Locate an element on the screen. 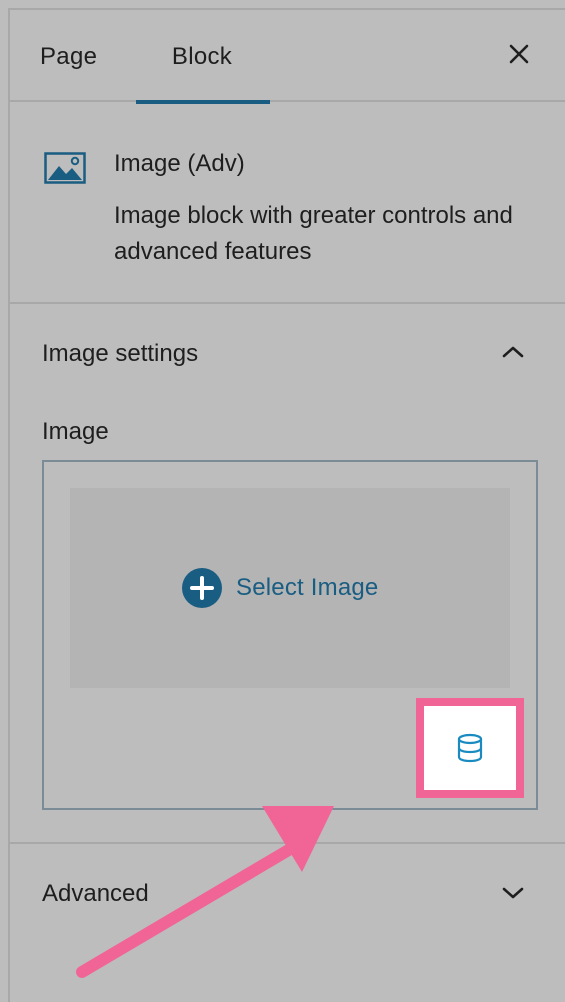 The height and width of the screenshot is (1002, 565). plus-circle-icon is located at coordinates (202, 588).